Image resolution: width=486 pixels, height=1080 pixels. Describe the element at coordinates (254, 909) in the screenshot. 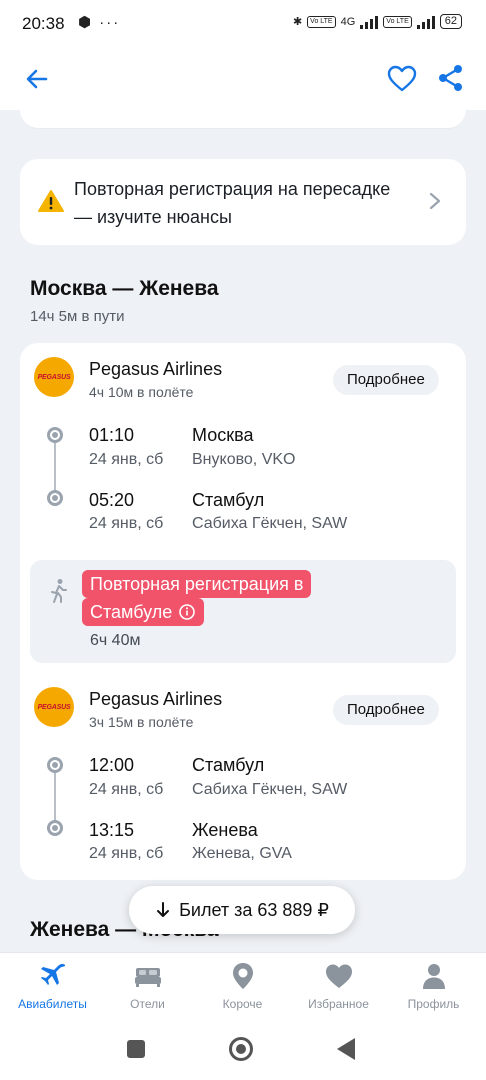

I see `ticket-price-label: Билет за 63 889 ₽` at that location.